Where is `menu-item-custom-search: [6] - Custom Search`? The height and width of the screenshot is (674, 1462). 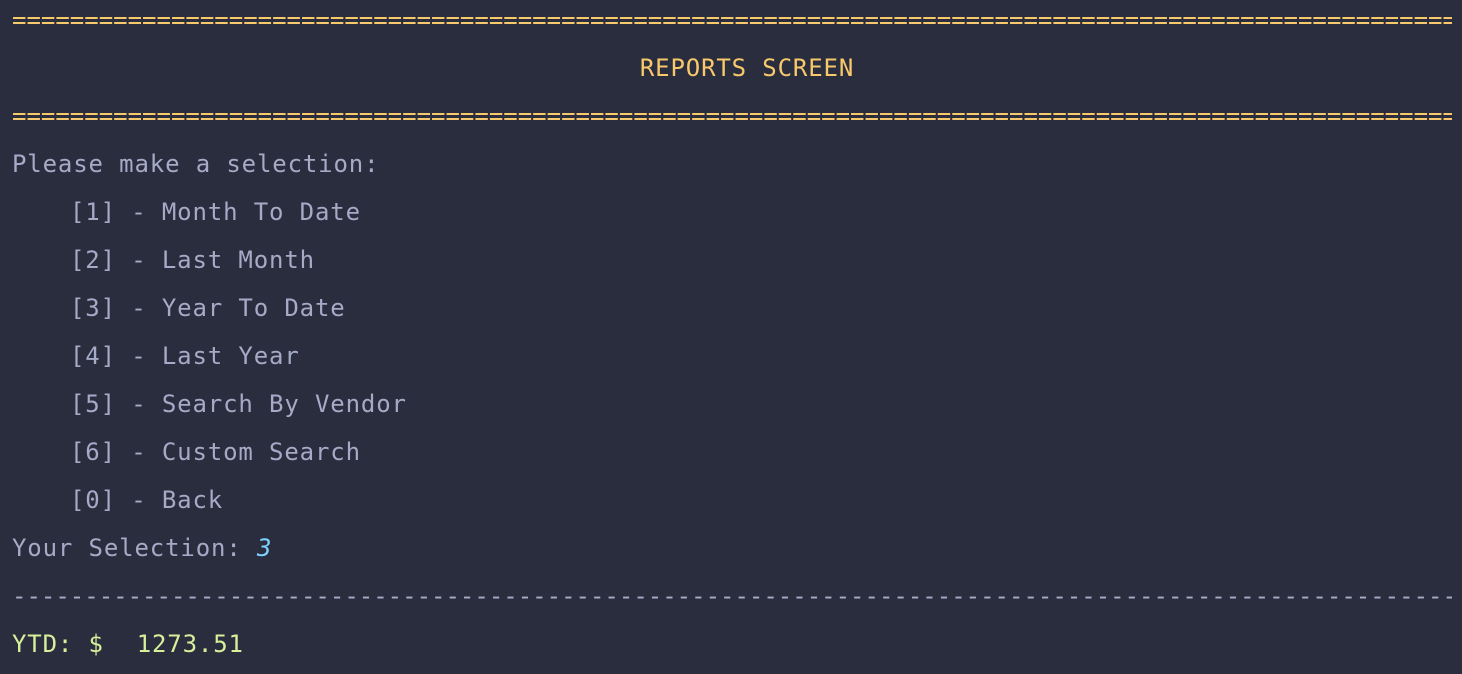 menu-item-custom-search: [6] - Custom Search is located at coordinates (215, 452).